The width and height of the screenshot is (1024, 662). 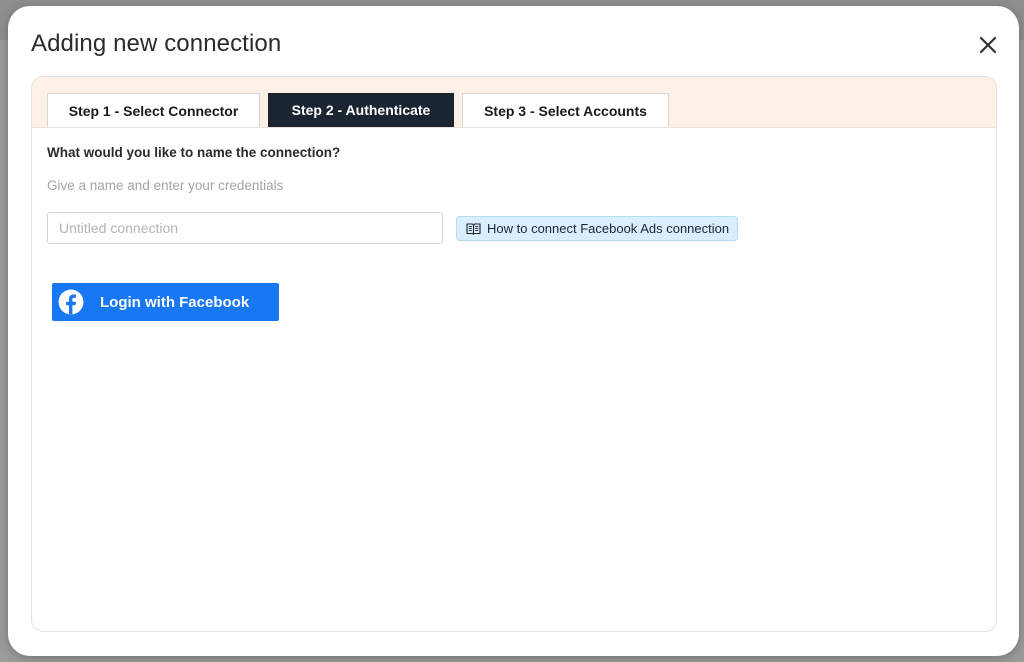 I want to click on help-link-label: How to connect Facebook Ads connection, so click(x=608, y=228).